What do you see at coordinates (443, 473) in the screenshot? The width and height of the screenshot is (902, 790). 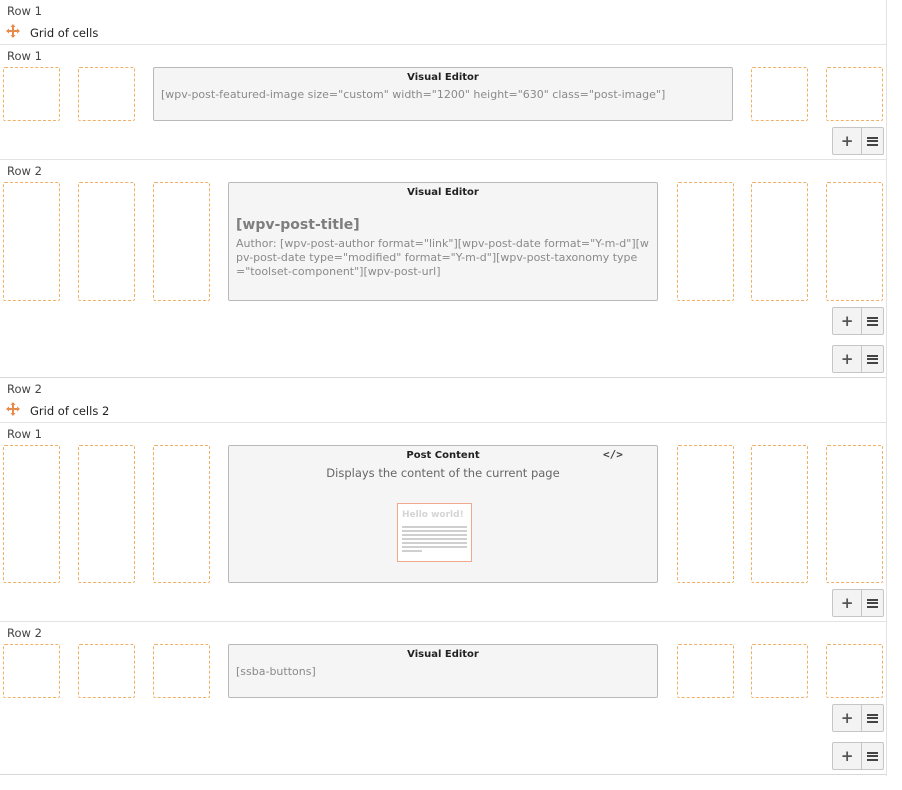 I see `cell-description: Displays the content of the current page` at bounding box center [443, 473].